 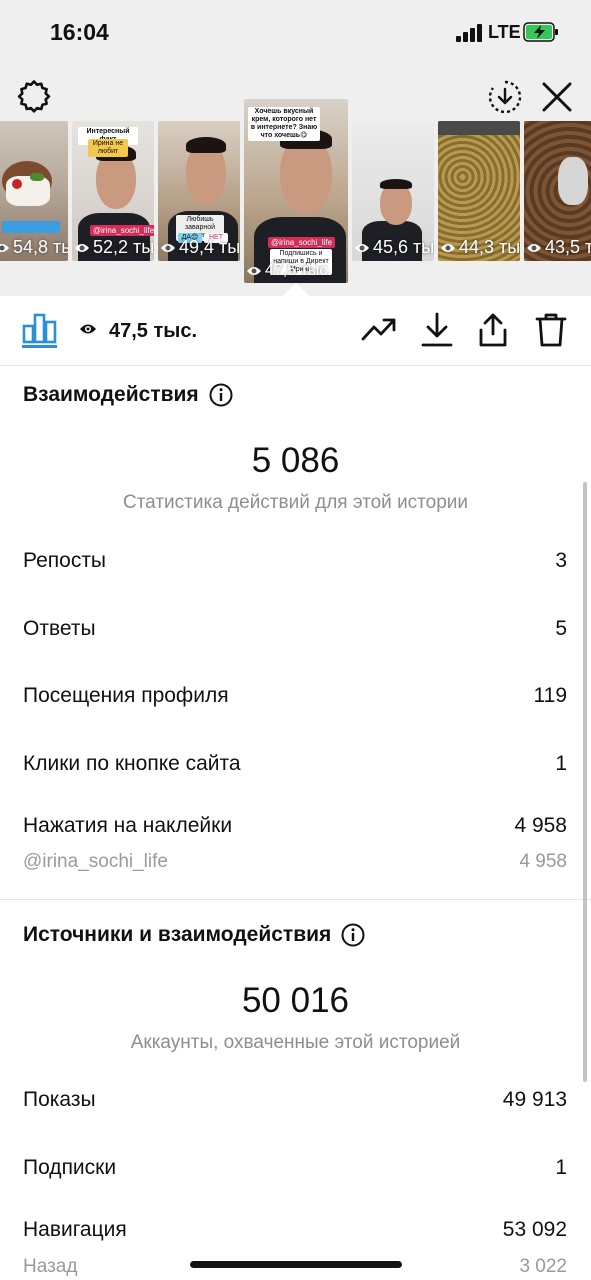 I want to click on trending-up-icon, so click(x=378, y=329).